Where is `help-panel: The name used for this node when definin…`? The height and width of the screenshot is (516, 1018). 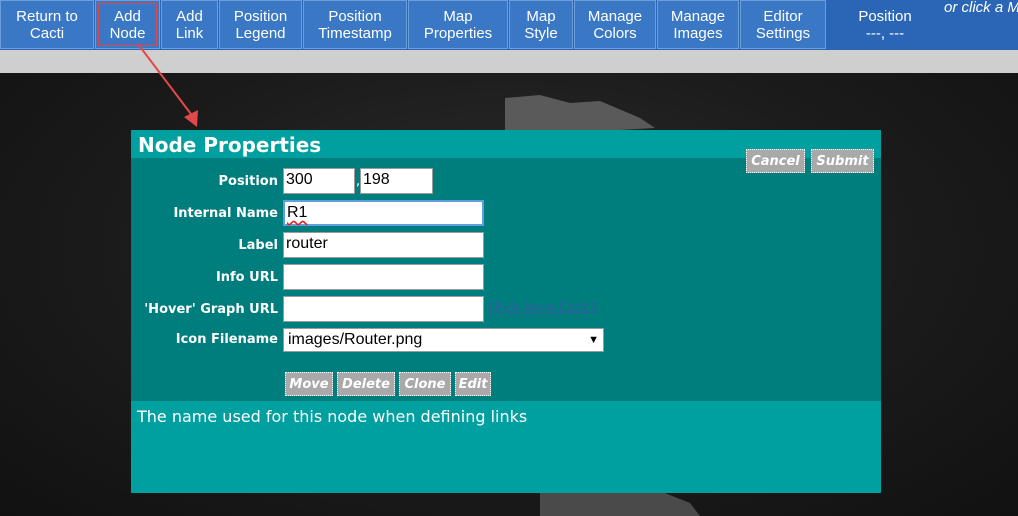
help-panel: The name used for this node when definin… is located at coordinates (506, 447).